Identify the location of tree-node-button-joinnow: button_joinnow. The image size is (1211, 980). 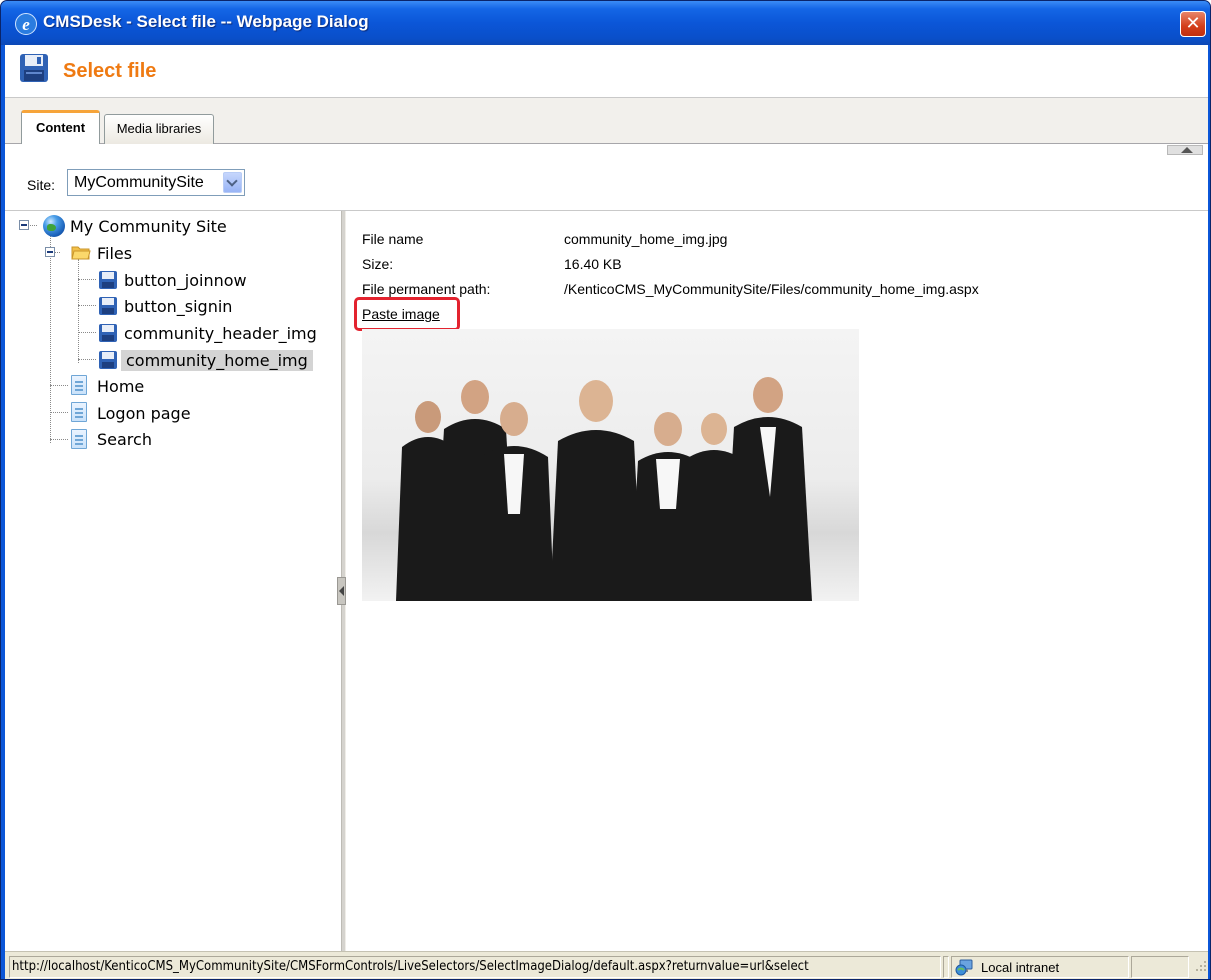
(185, 280).